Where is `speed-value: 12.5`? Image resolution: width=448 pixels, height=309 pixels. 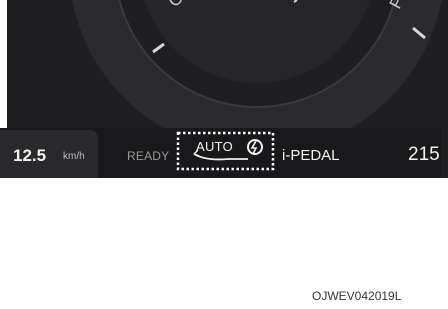 speed-value: 12.5 is located at coordinates (30, 155).